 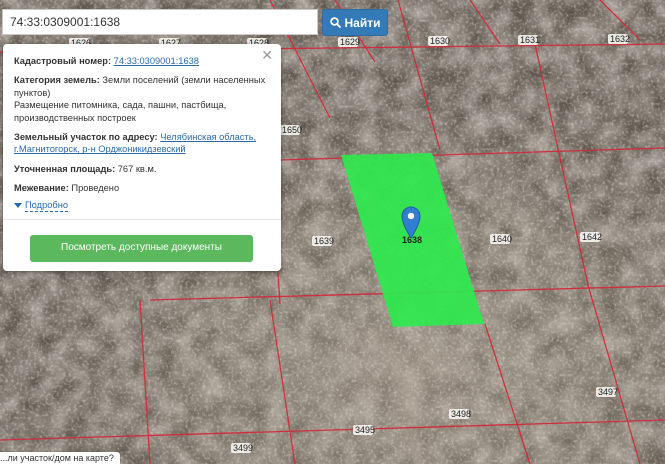 What do you see at coordinates (156, 61) in the screenshot?
I see `cadastral-number-link: 74:33:0309001:1638` at bounding box center [156, 61].